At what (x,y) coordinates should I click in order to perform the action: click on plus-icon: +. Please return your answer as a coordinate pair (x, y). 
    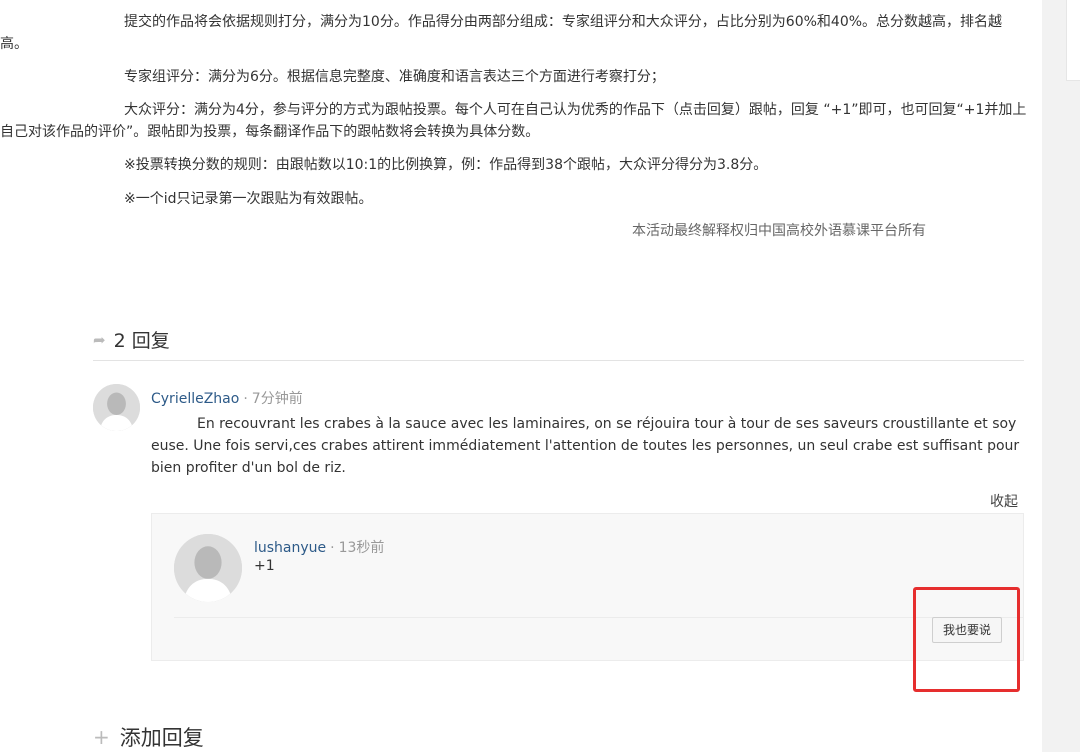
    Looking at the image, I should click on (101, 737).